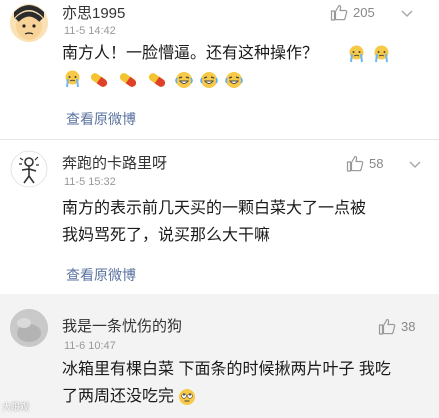  I want to click on timestamp: 11-6 10:47, so click(90, 346).